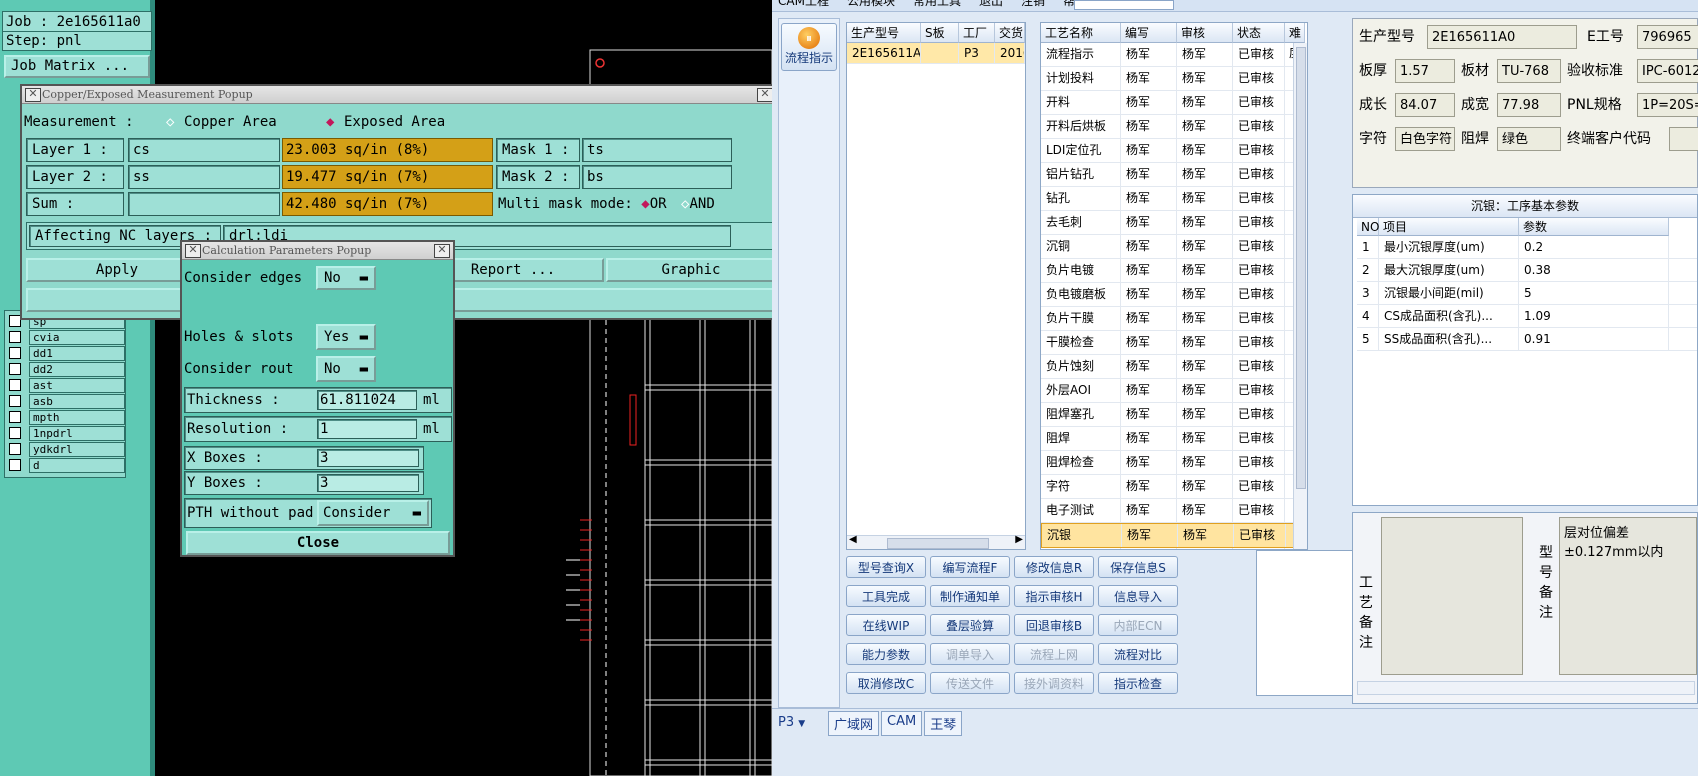 The image size is (1698, 776). What do you see at coordinates (204, 177) in the screenshot?
I see `layer2-field: ss` at bounding box center [204, 177].